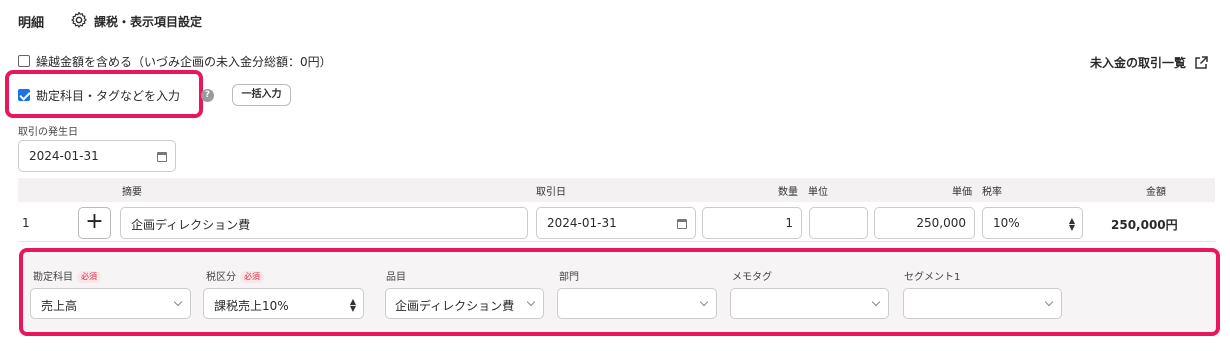 The image size is (1230, 351). I want to click on tax-category-label: 税区分 必須, so click(235, 275).